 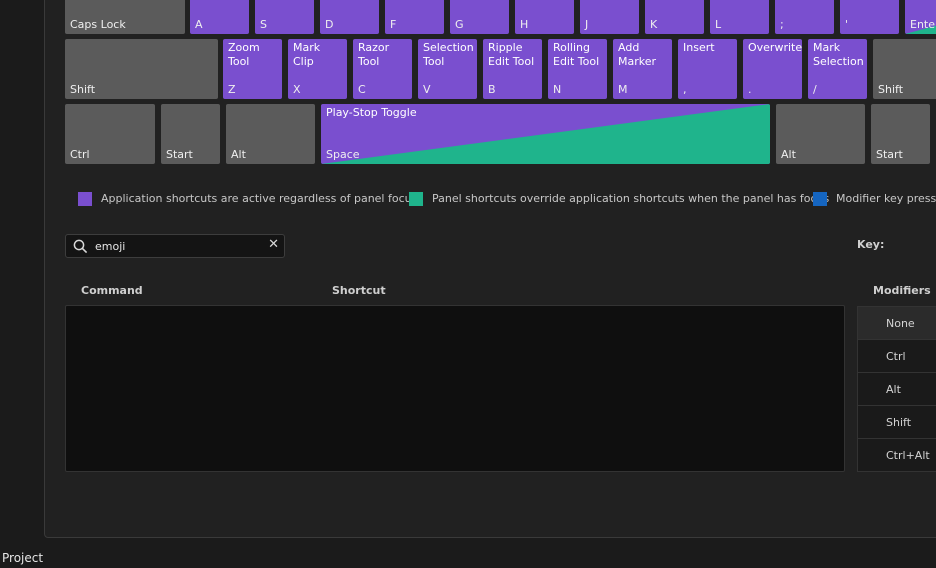 What do you see at coordinates (393, 24) in the screenshot?
I see `key-label: F` at bounding box center [393, 24].